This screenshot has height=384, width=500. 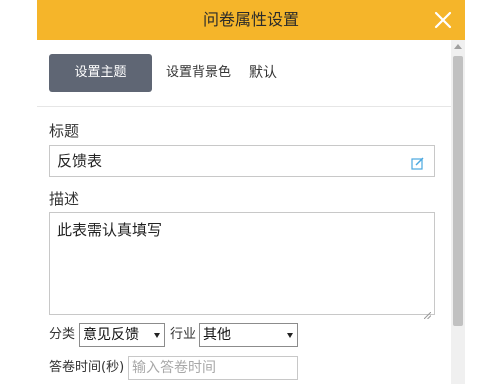 I want to click on industry-selected: 其他, so click(x=217, y=335).